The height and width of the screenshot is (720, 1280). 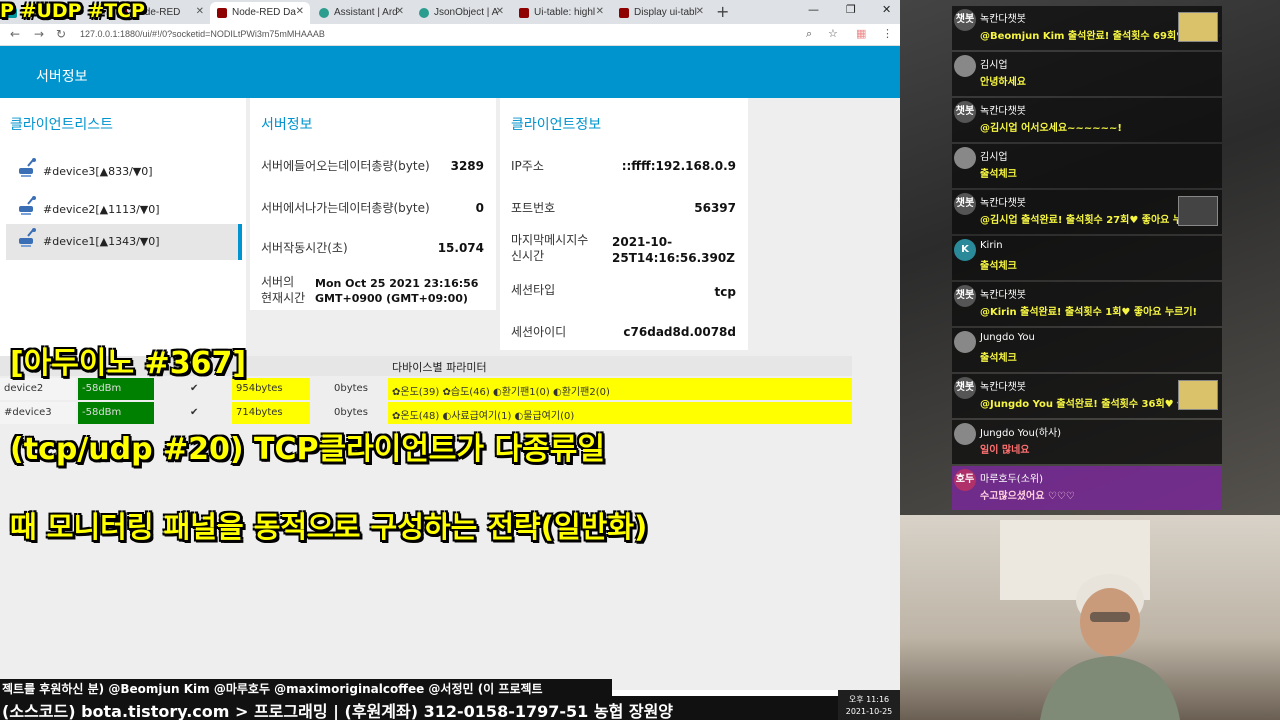 I want to click on browser-tab: Ui-table: highl ✕, so click(x=561, y=13).